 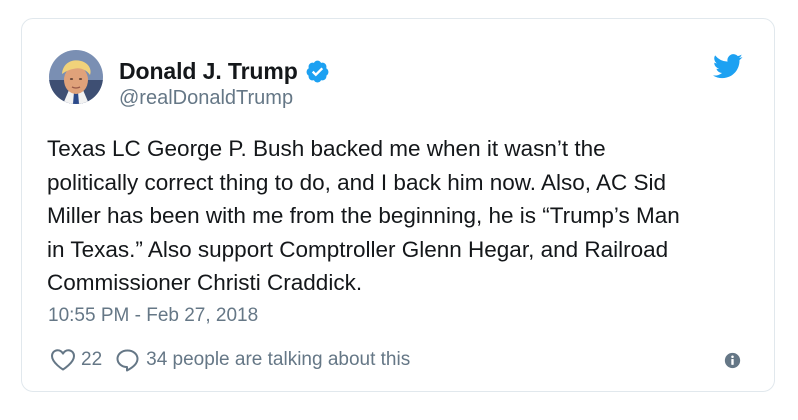 I want to click on info-icon, so click(x=732, y=360).